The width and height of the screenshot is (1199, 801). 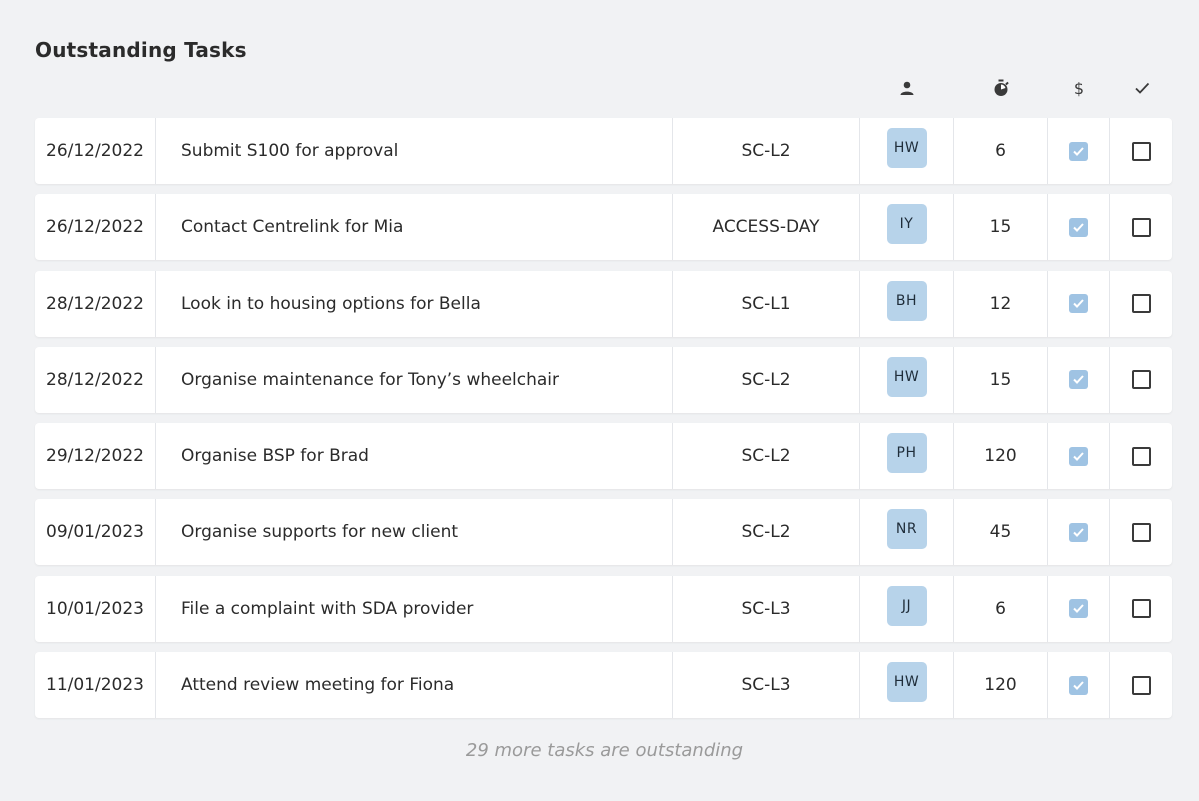 What do you see at coordinates (1079, 88) in the screenshot?
I see `dollar-icon: $` at bounding box center [1079, 88].